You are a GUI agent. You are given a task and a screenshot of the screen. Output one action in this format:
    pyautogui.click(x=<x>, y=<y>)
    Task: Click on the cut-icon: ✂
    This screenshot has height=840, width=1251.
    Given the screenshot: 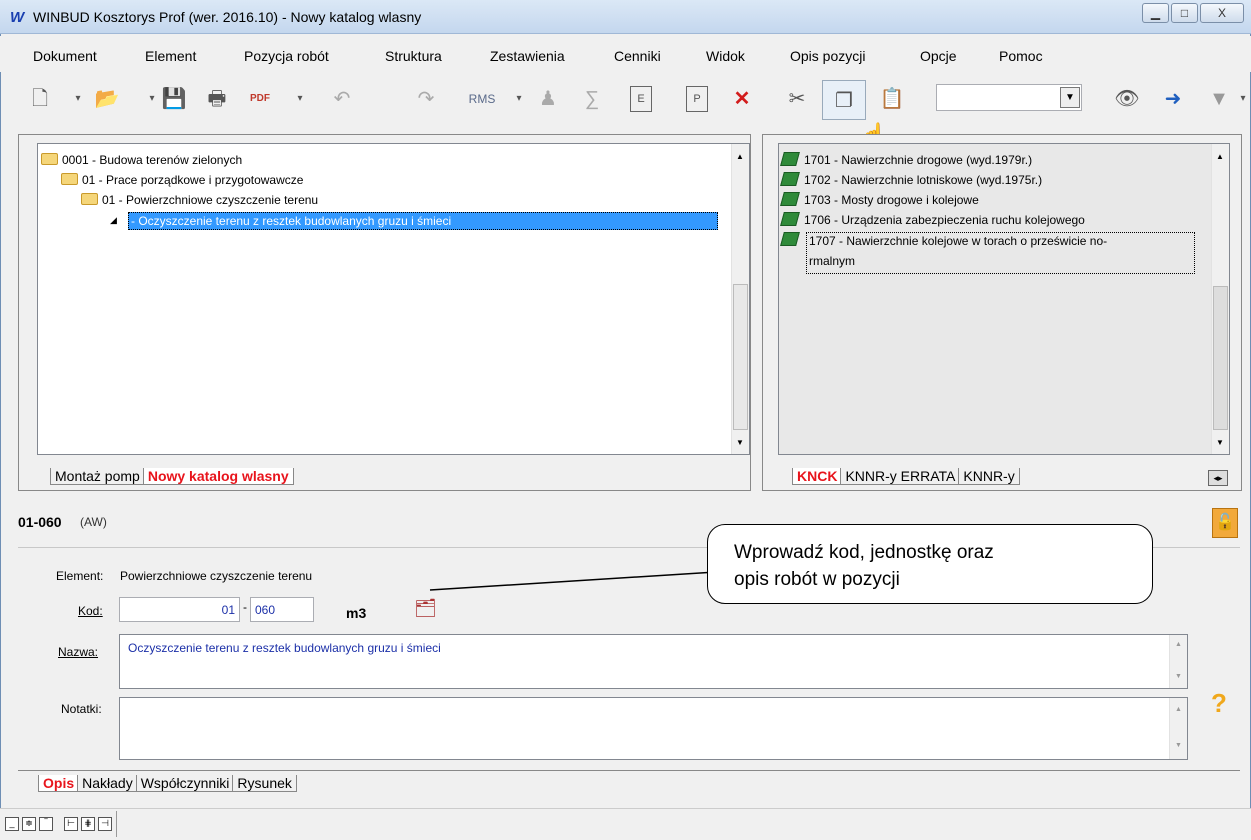 What is the action you would take?
    pyautogui.click(x=797, y=99)
    